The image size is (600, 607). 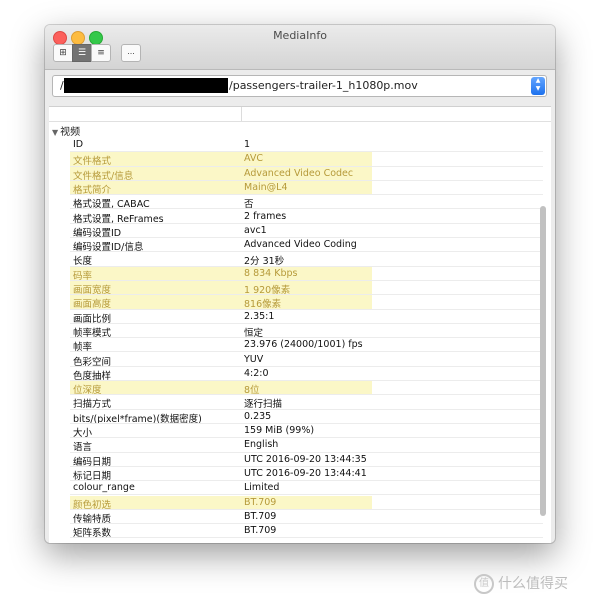 I want to click on property-value: 8 834 Kbps, so click(x=271, y=273).